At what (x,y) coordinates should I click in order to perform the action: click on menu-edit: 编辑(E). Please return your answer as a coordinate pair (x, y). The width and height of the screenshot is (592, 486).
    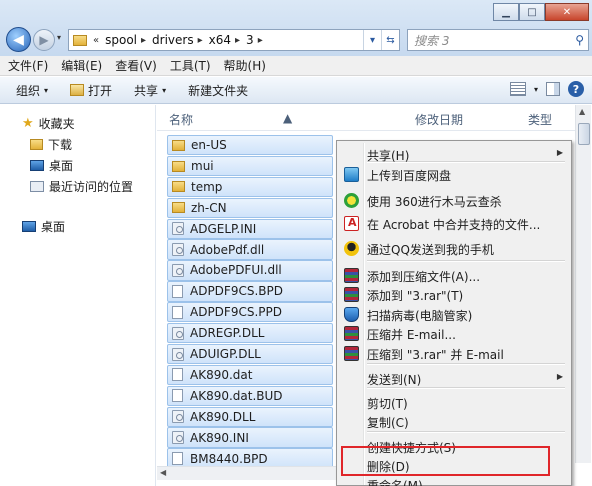
    Looking at the image, I should click on (81, 65).